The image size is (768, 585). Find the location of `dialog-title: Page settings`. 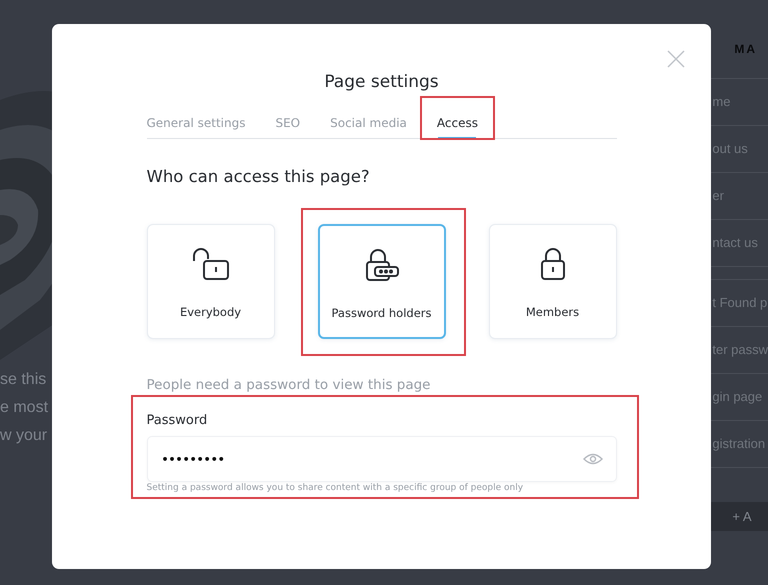

dialog-title: Page settings is located at coordinates (381, 82).